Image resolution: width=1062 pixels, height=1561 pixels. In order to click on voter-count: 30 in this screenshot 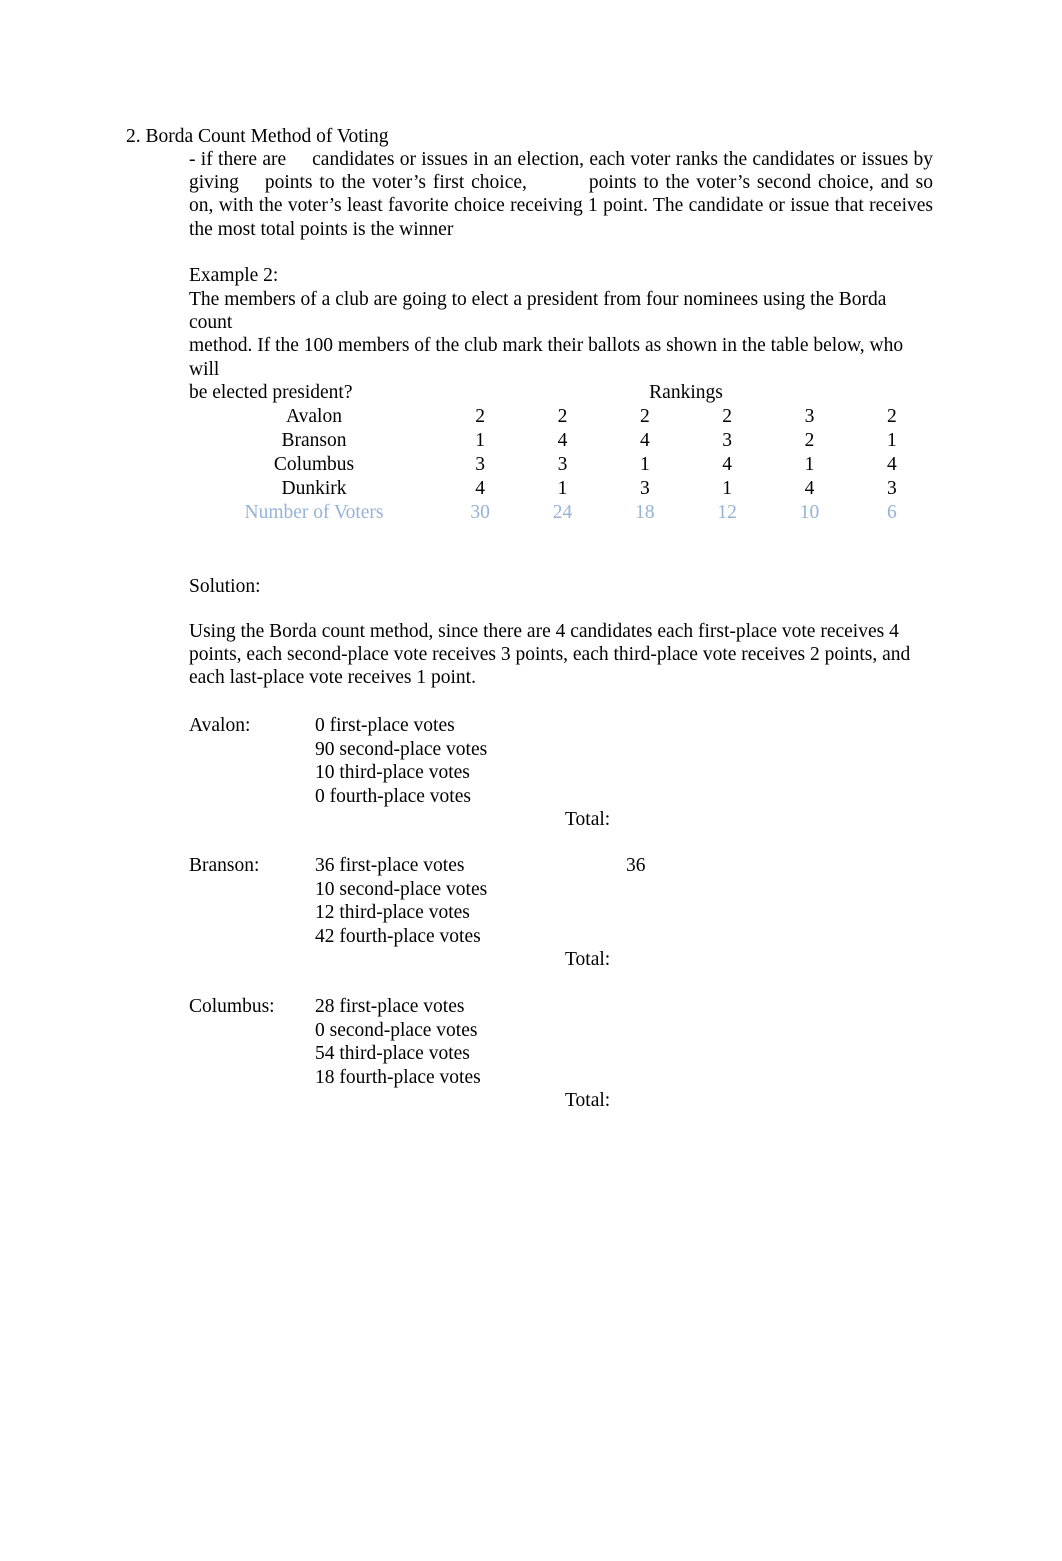, I will do `click(480, 512)`.